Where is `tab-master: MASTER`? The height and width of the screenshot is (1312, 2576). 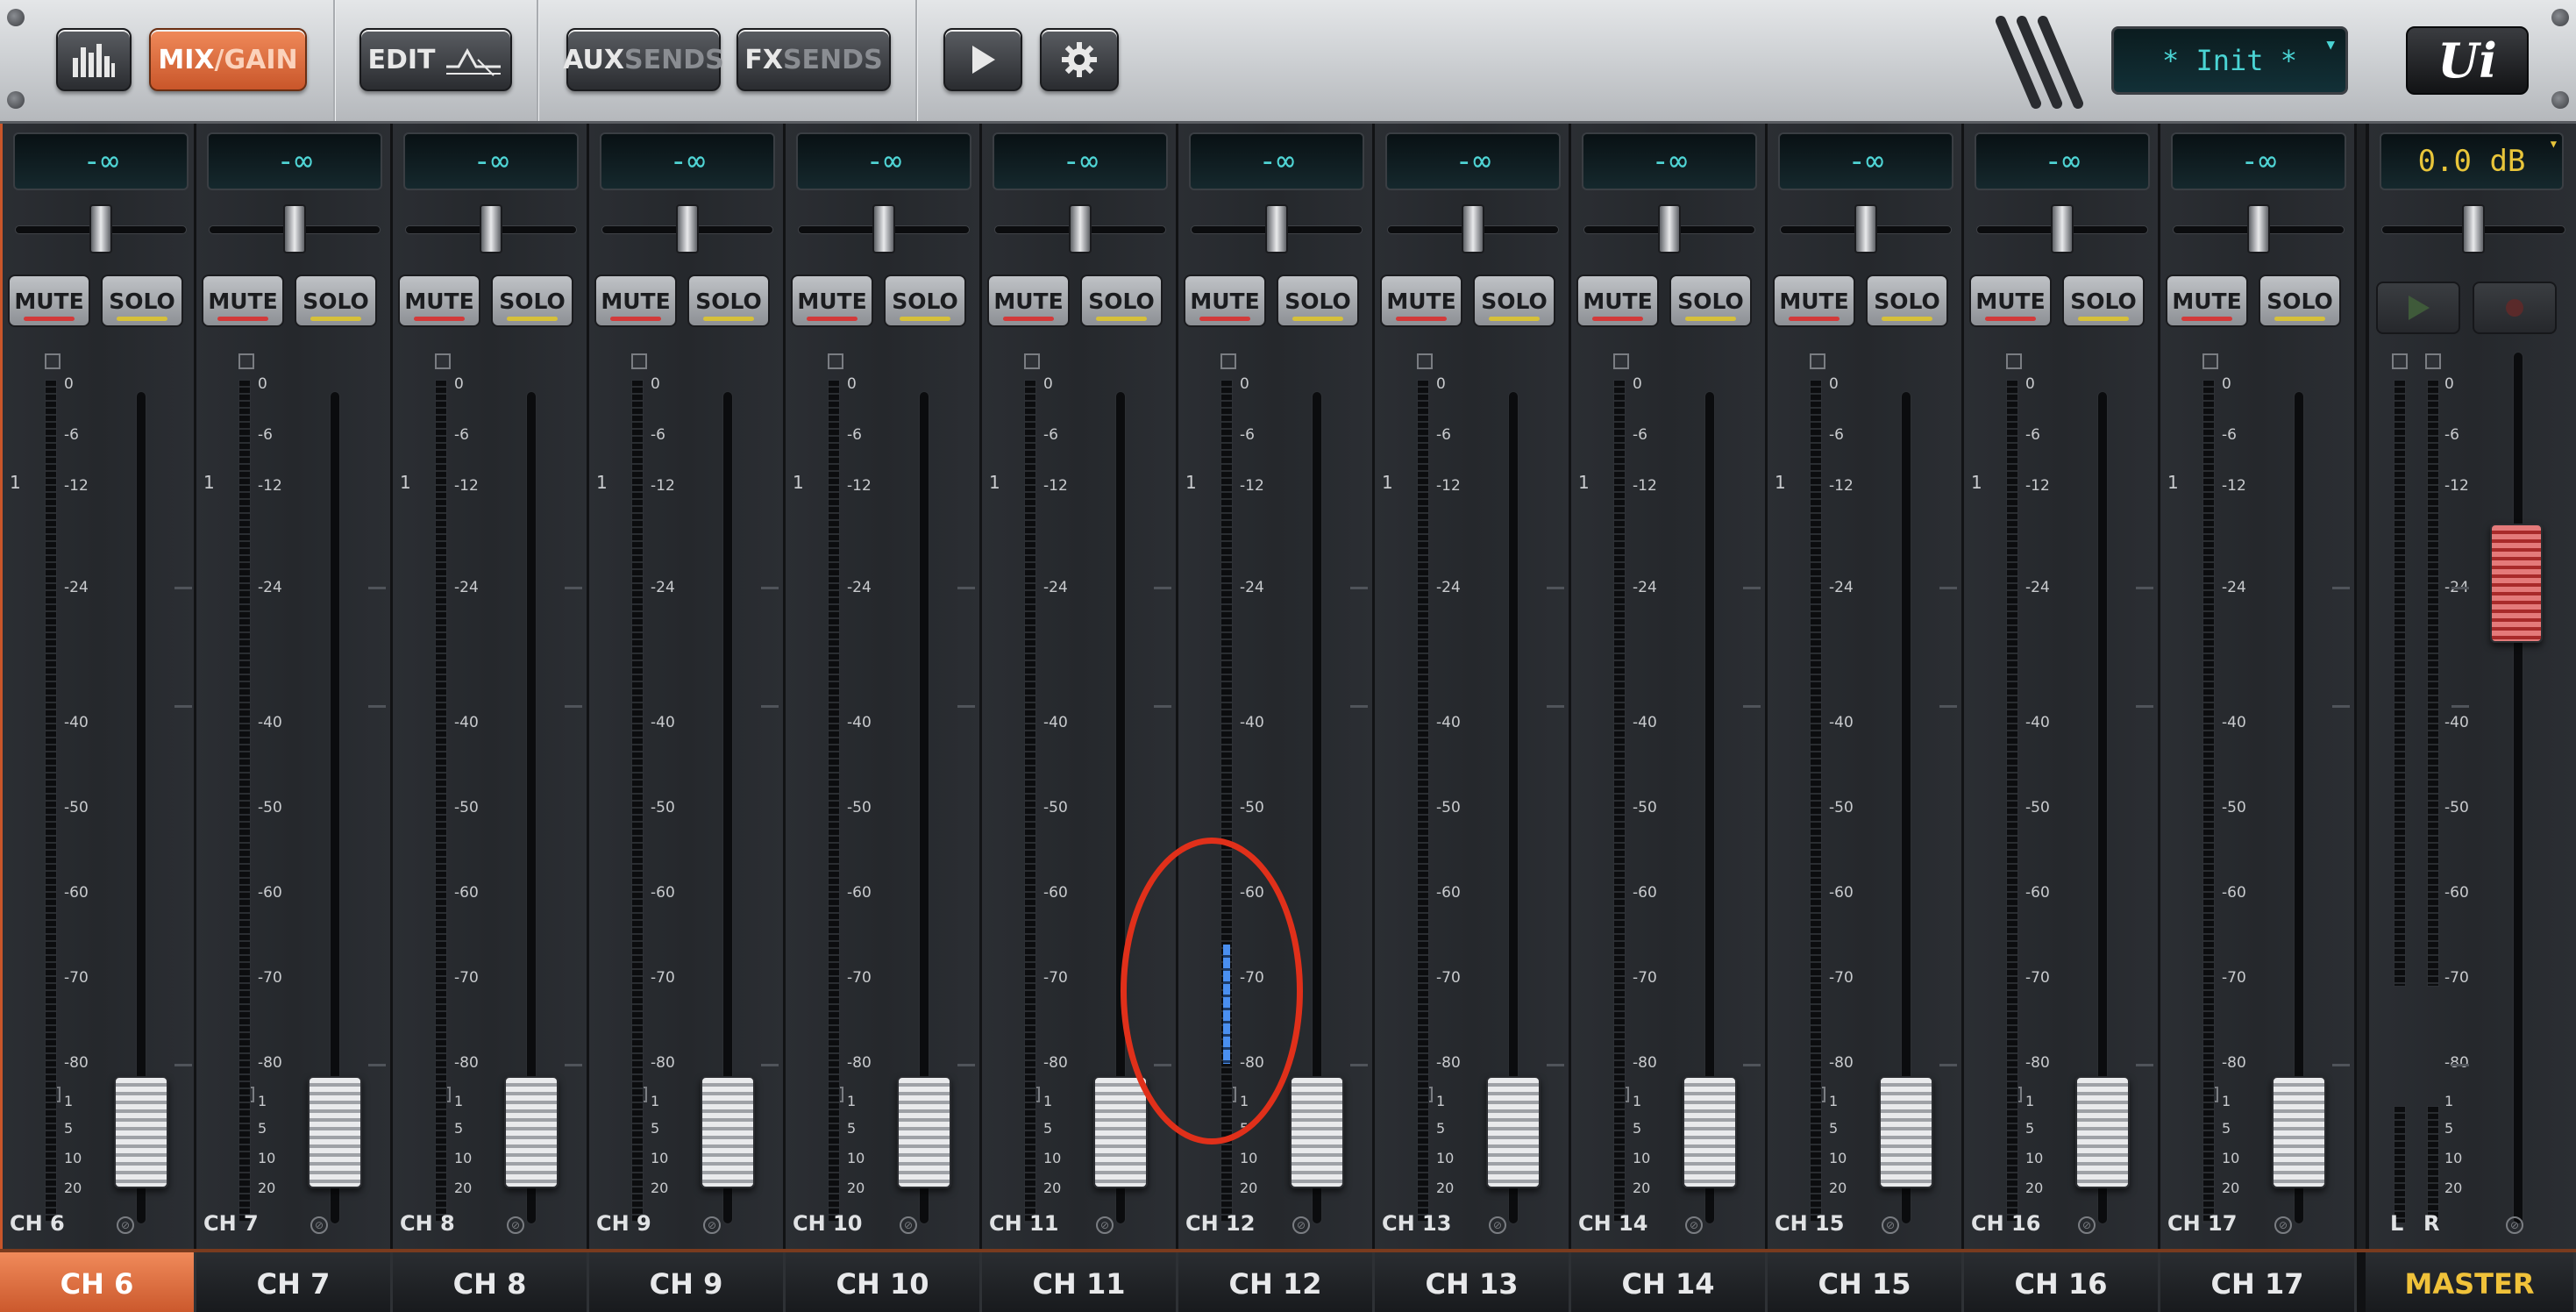 tab-master: MASTER is located at coordinates (2471, 1282).